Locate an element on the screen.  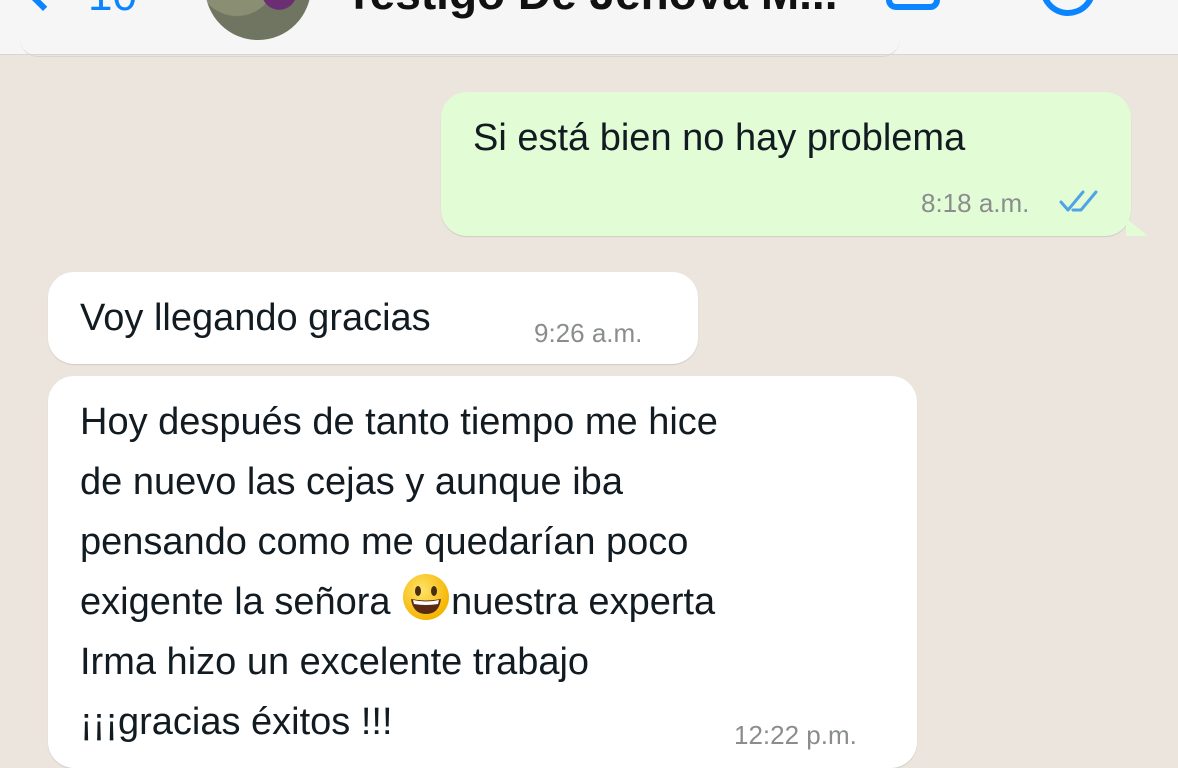
unread-count: 10 is located at coordinates (112, 9).